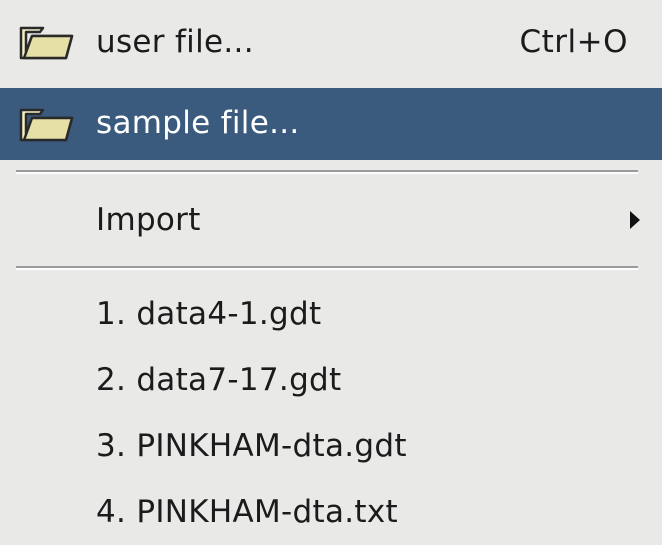 The image size is (662, 545). I want to click on recent-file-item: 2. data7-17.gdt, so click(331, 379).